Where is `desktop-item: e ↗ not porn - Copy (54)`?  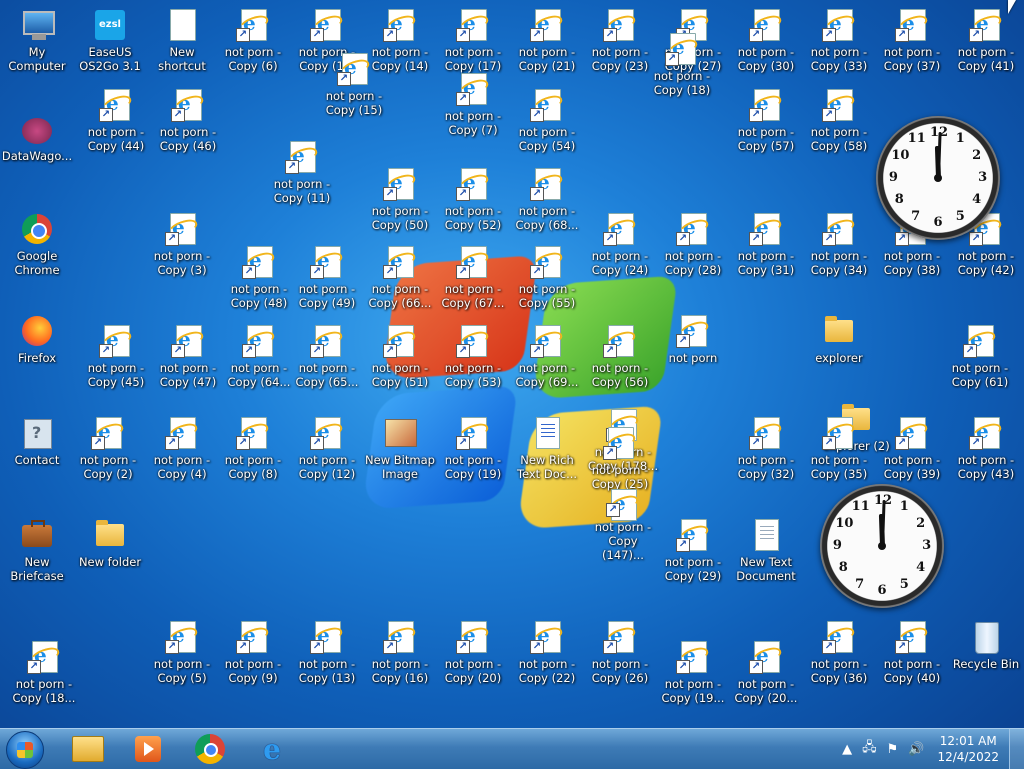
desktop-item: e ↗ not porn - Copy (54) is located at coordinates (547, 124).